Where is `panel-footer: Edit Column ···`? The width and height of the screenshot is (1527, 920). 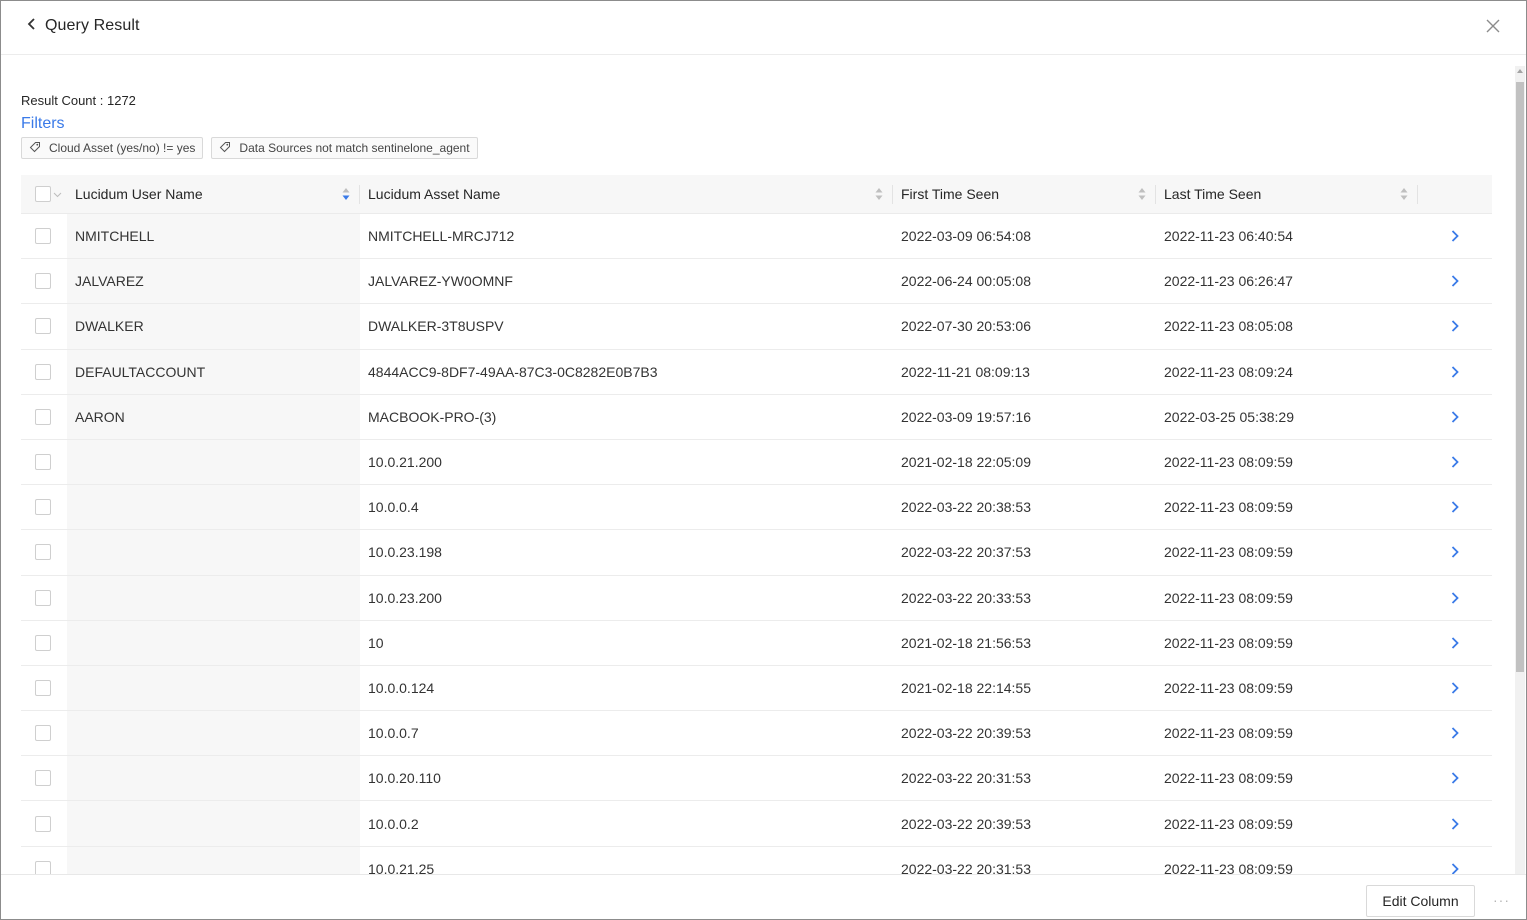
panel-footer: Edit Column ··· is located at coordinates (763, 896).